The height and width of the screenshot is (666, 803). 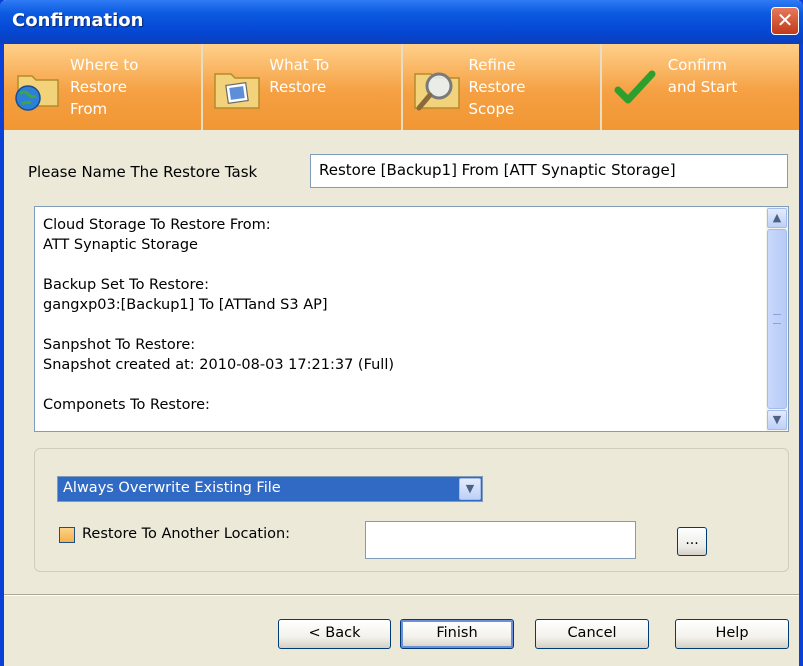 I want to click on overwrite-mode-select: Always Overwrite Existing File ▼, so click(x=270, y=489).